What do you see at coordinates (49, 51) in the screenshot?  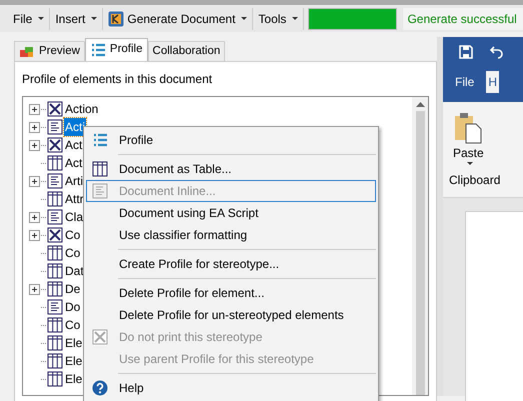 I see `tab: Preview` at bounding box center [49, 51].